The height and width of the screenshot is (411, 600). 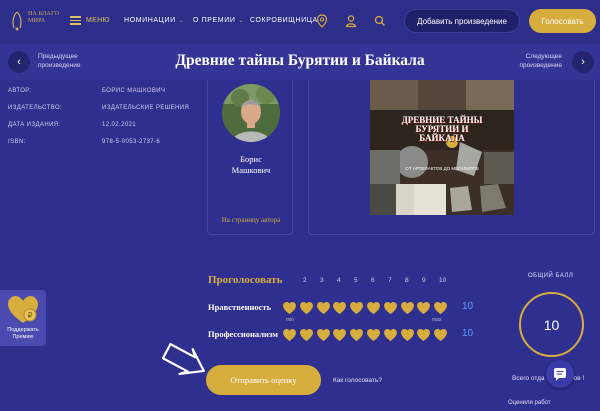 What do you see at coordinates (251, 164) in the screenshot?
I see `author-name: Борис Машкович` at bounding box center [251, 164].